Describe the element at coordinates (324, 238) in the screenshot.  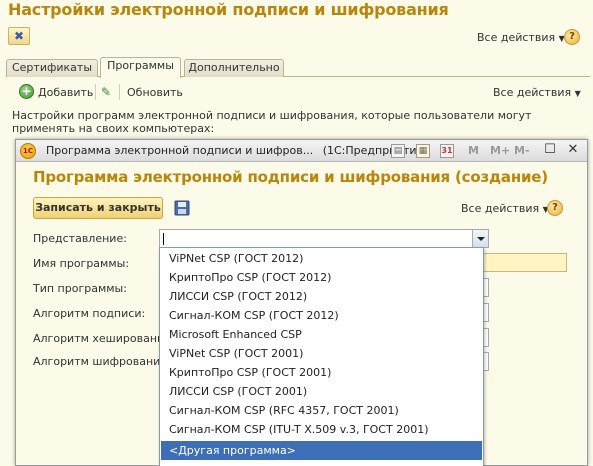
I see `presentation-combobox` at that location.